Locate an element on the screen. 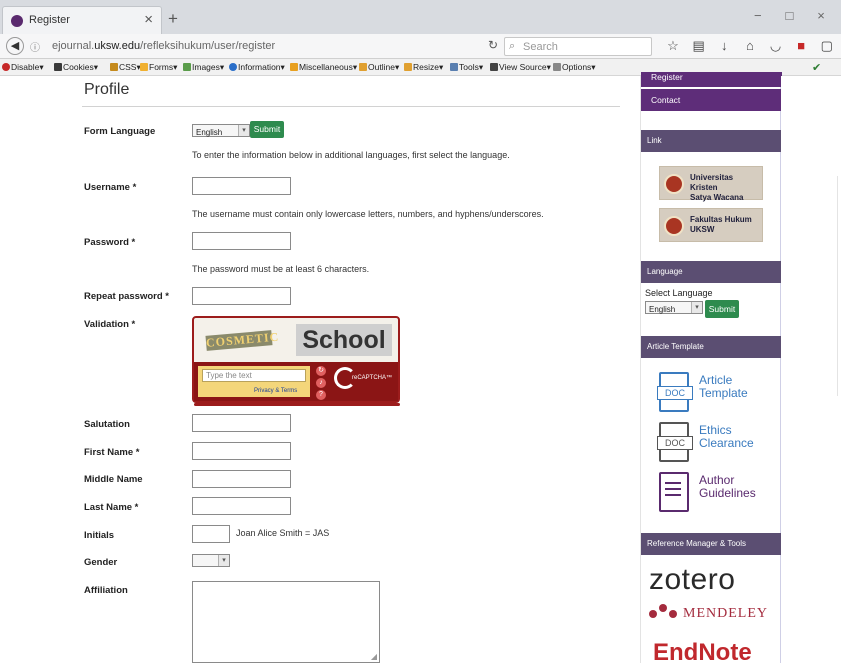  first-name-label: First Name * is located at coordinates (112, 452).